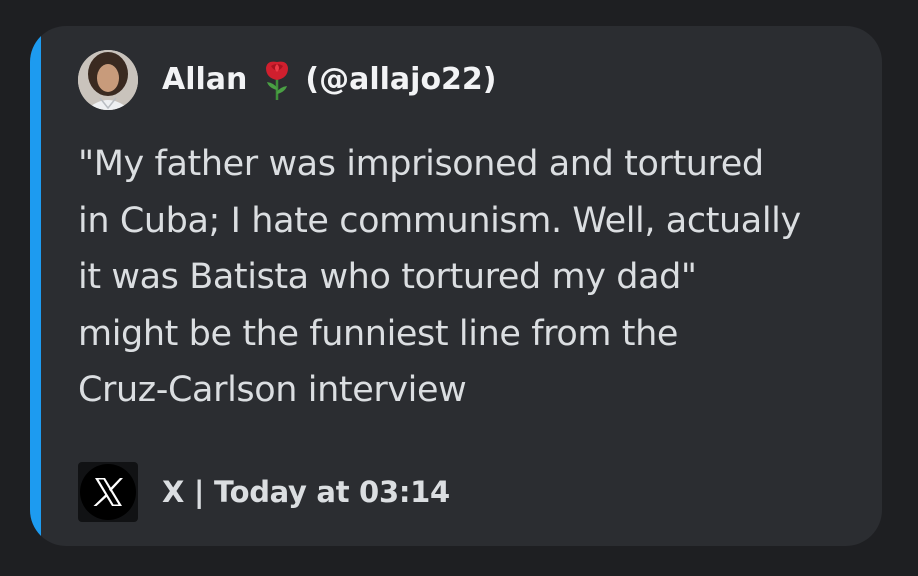 The width and height of the screenshot is (918, 576). Describe the element at coordinates (400, 80) in the screenshot. I see `author-handle: (@allajo22)` at that location.